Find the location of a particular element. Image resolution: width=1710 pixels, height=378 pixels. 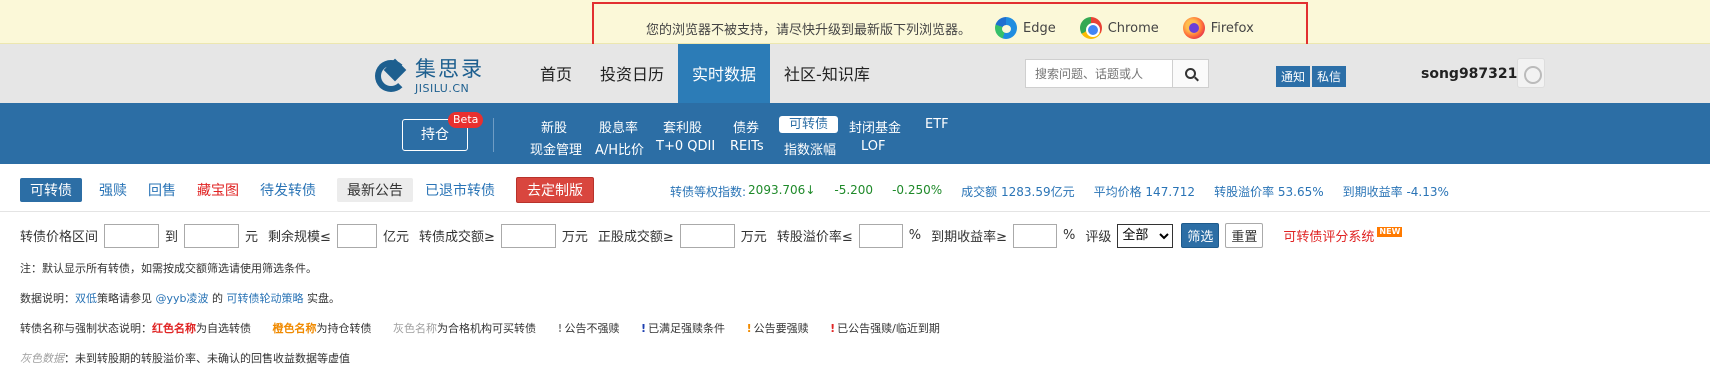

exclaim-orange-icon: ! is located at coordinates (749, 328).